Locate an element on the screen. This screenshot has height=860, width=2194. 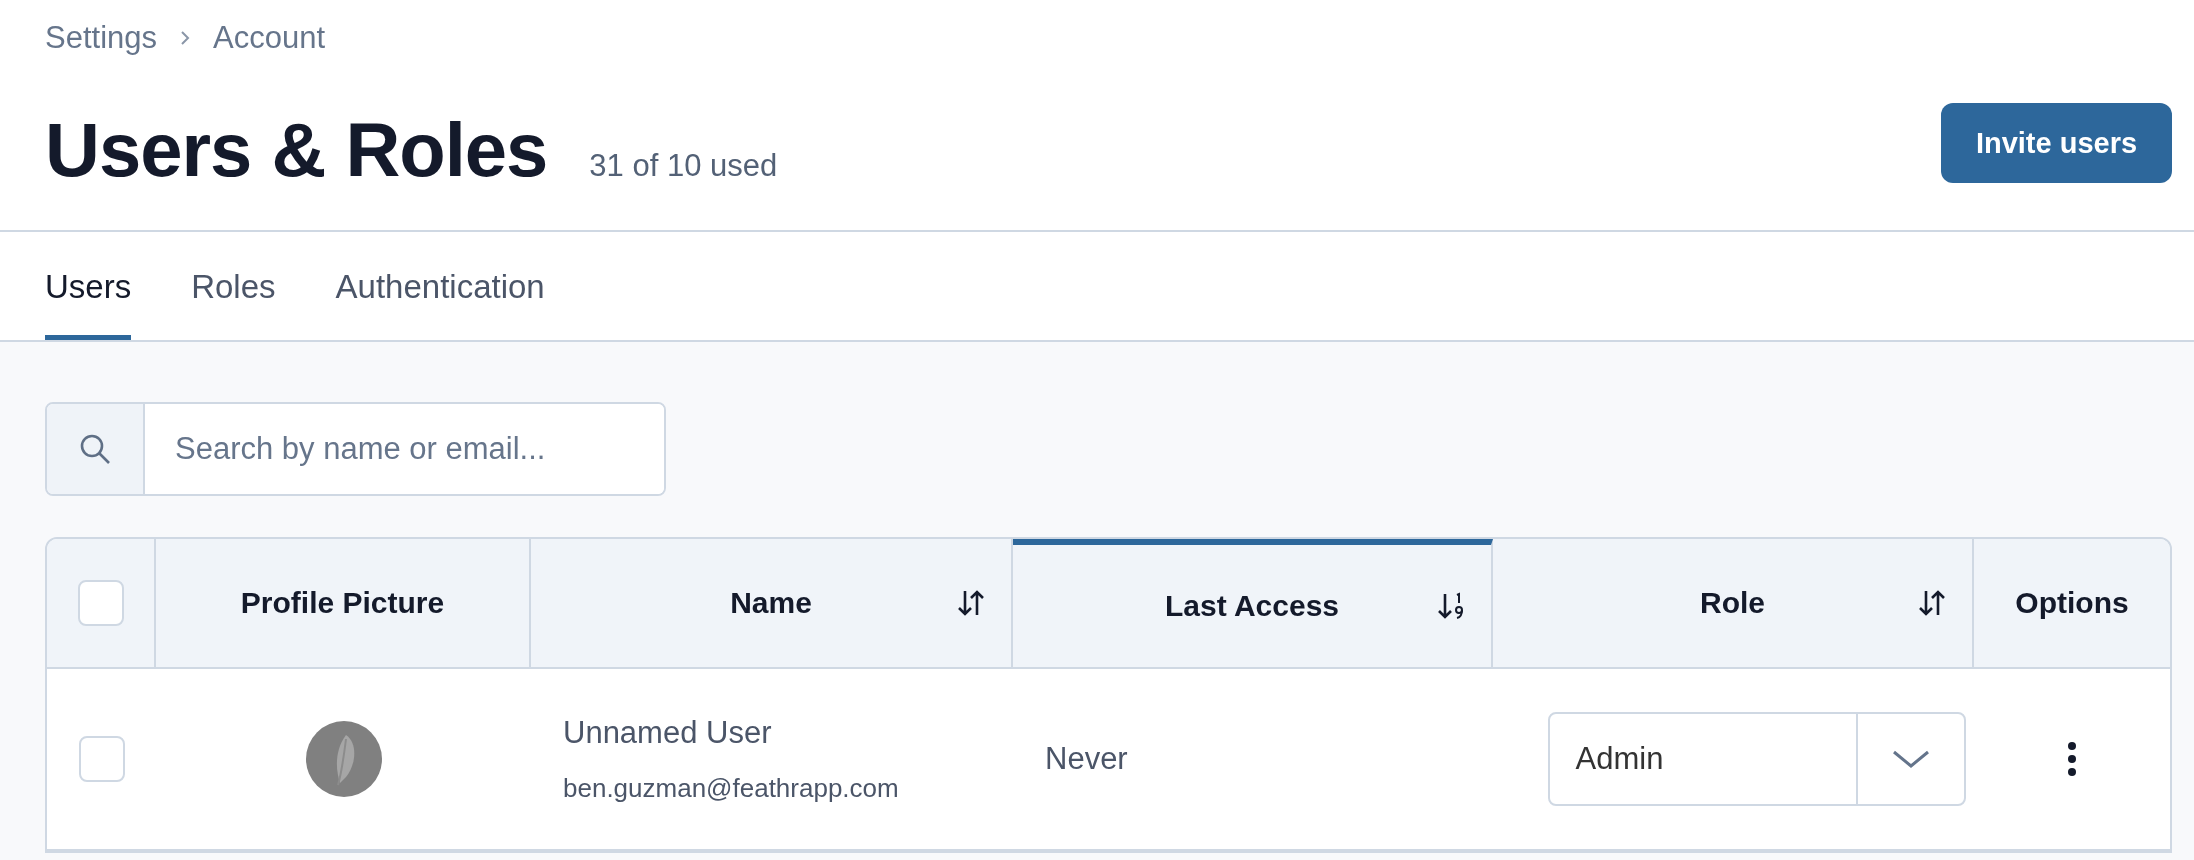
chevron-down-icon is located at coordinates (1910, 759).